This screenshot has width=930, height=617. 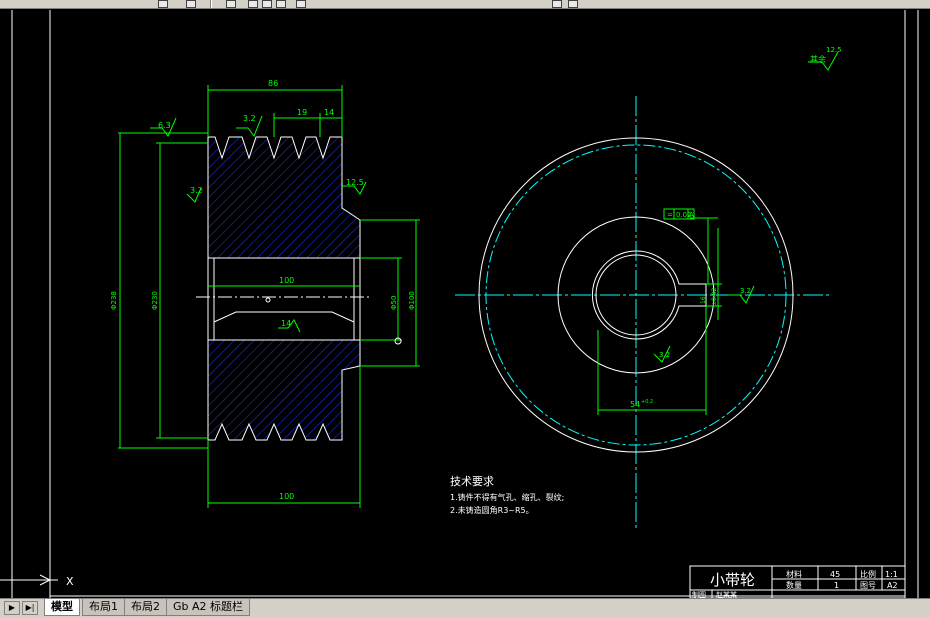 What do you see at coordinates (732, 580) in the screenshot?
I see `part-name: 小带轮` at bounding box center [732, 580].